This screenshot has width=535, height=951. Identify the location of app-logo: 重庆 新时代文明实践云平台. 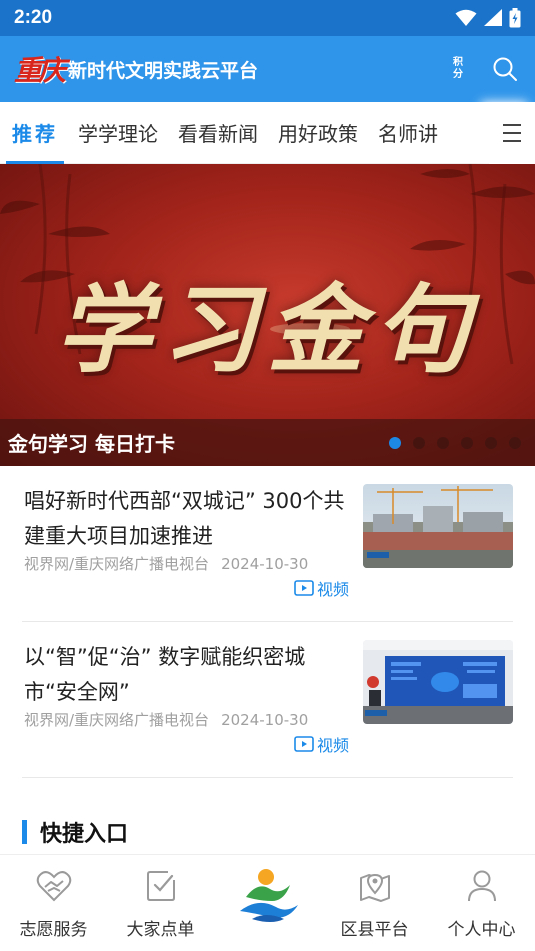
(136, 69).